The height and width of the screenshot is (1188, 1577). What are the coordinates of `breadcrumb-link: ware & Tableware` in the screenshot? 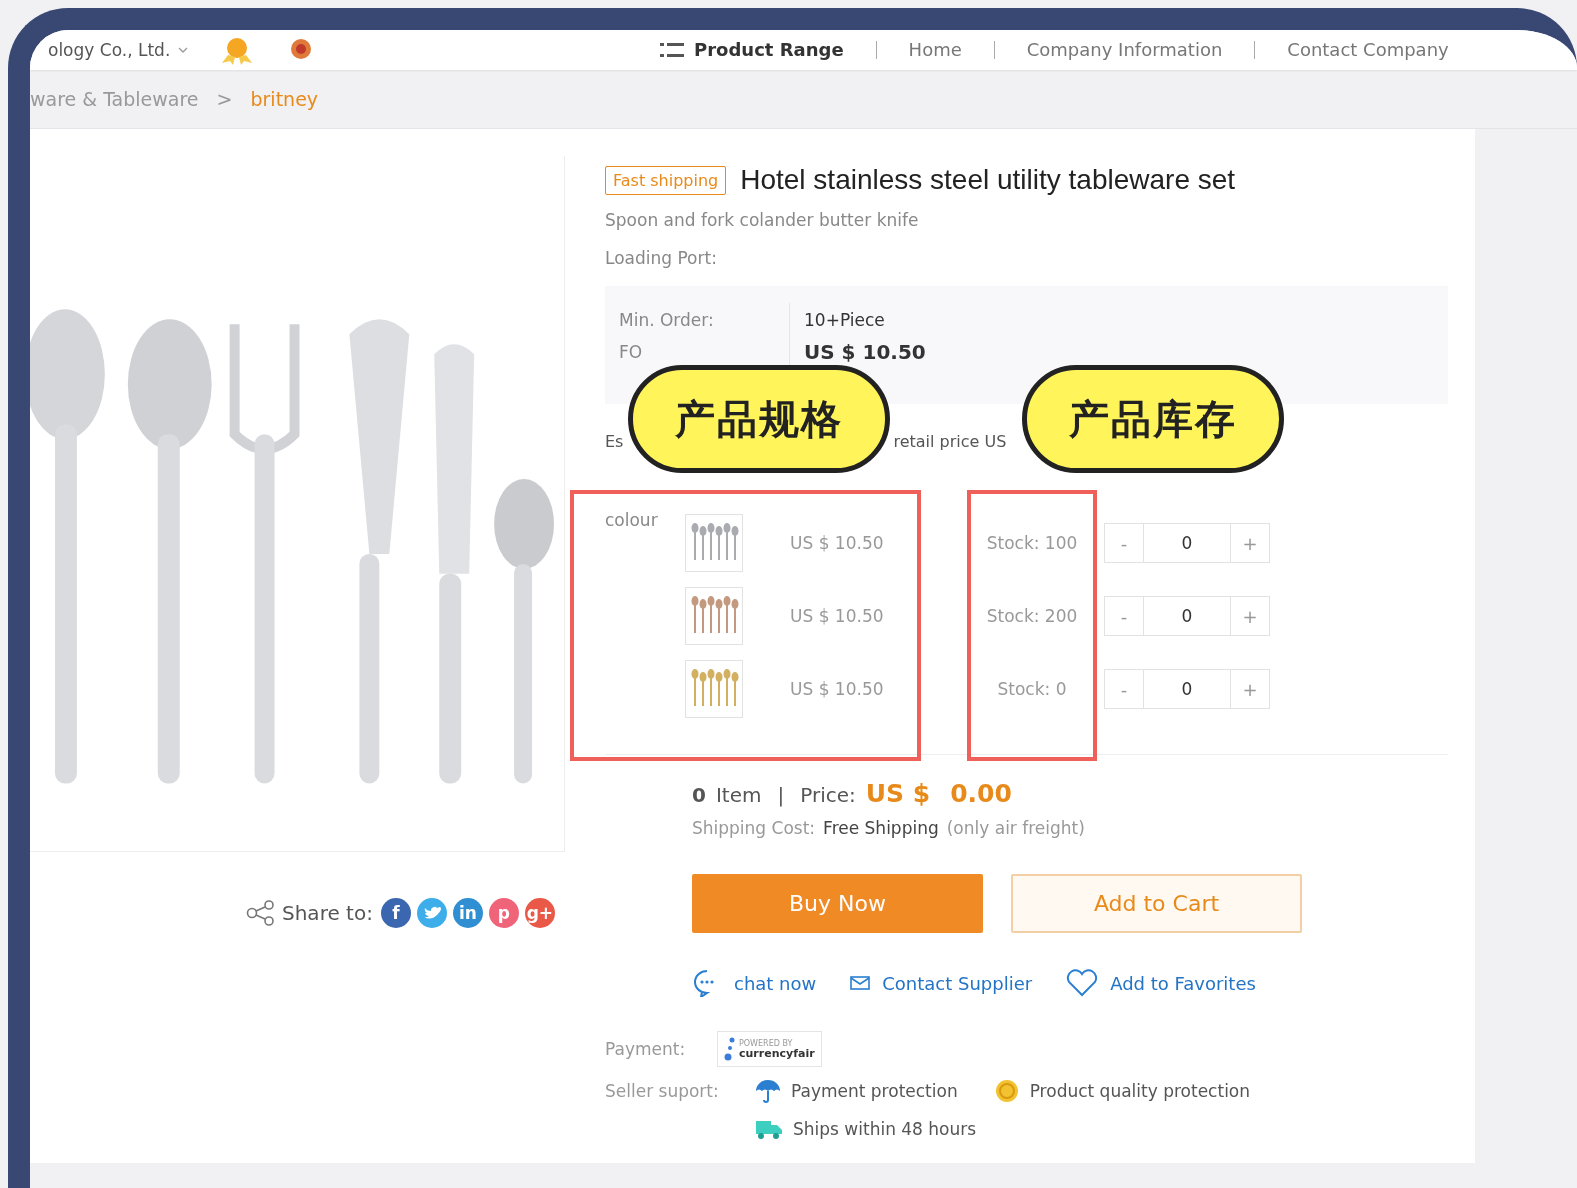 It's located at (114, 99).